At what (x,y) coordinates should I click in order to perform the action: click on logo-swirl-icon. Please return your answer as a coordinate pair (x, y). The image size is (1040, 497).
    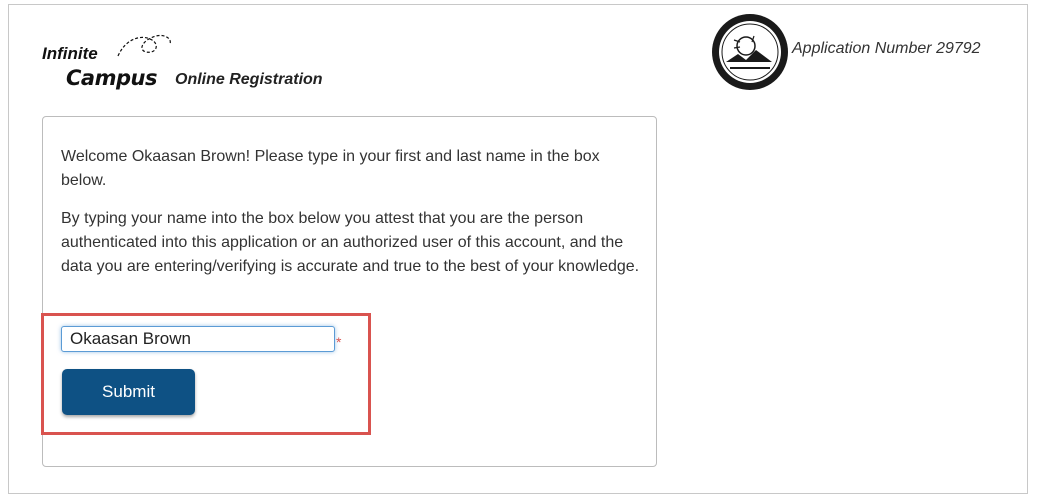
    Looking at the image, I should click on (144, 45).